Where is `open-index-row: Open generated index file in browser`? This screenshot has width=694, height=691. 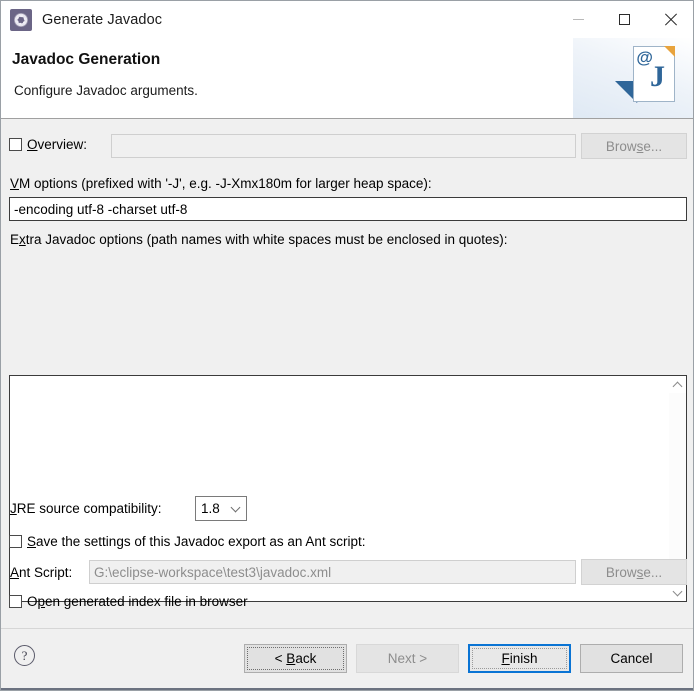 open-index-row: Open generated index file in browser is located at coordinates (128, 601).